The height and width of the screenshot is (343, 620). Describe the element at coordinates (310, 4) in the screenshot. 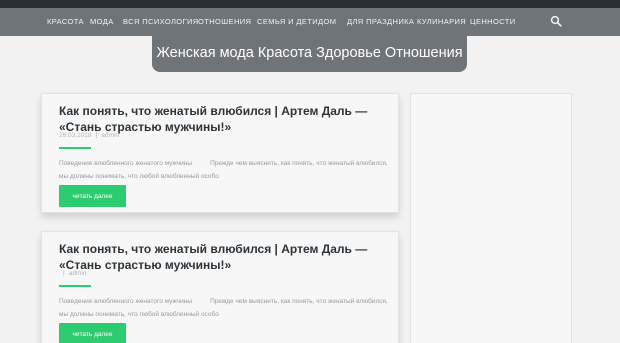

I see `top-strip` at that location.